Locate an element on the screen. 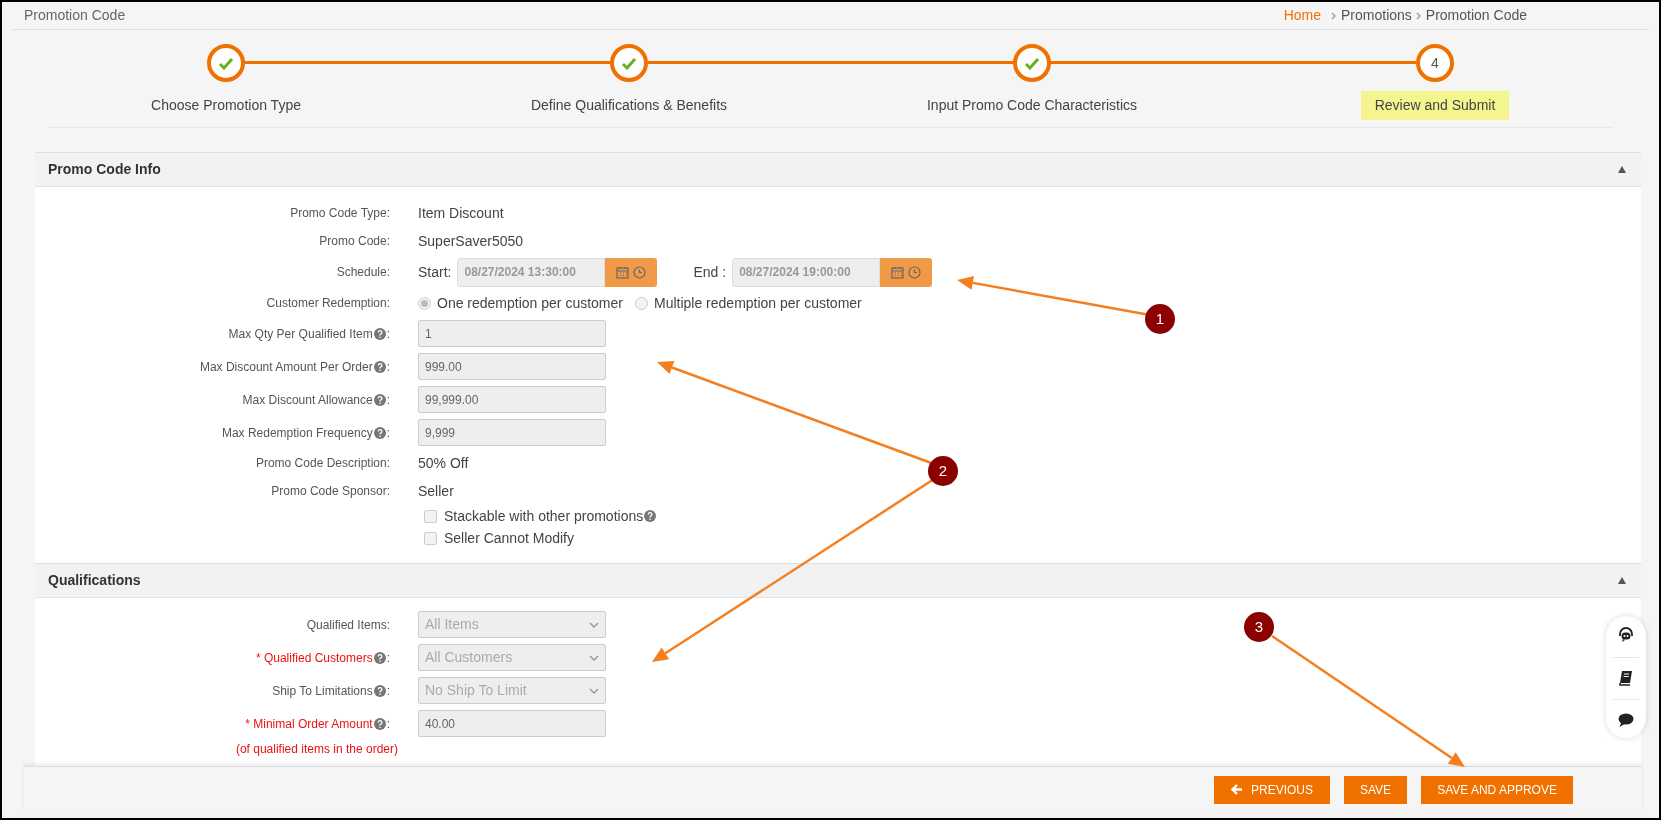 This screenshot has width=1661, height=820. field-value: Item Discount is located at coordinates (461, 213).